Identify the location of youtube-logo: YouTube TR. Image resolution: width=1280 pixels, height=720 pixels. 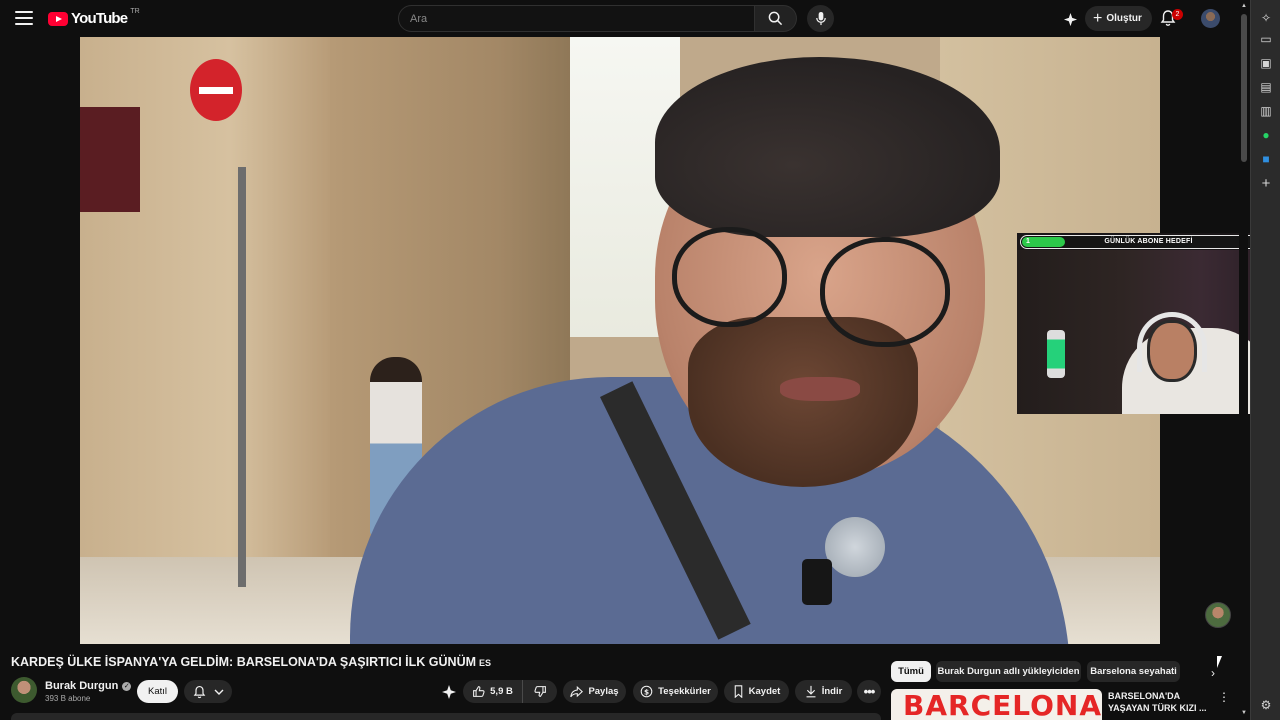
(94, 17).